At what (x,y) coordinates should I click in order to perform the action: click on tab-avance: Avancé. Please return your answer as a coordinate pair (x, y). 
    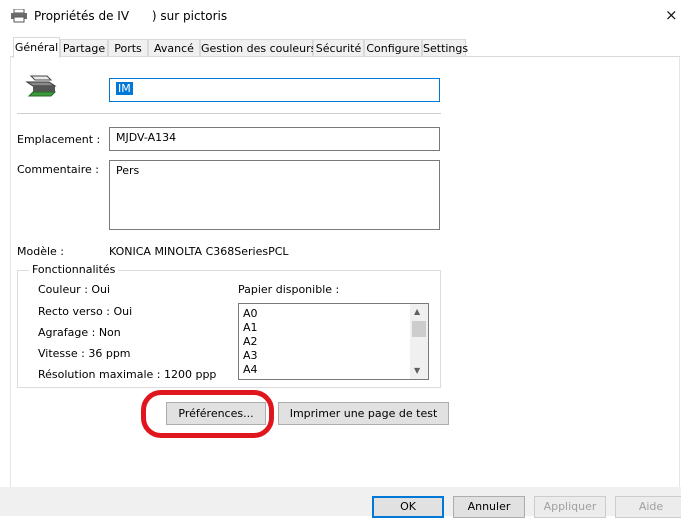
    Looking at the image, I should click on (174, 47).